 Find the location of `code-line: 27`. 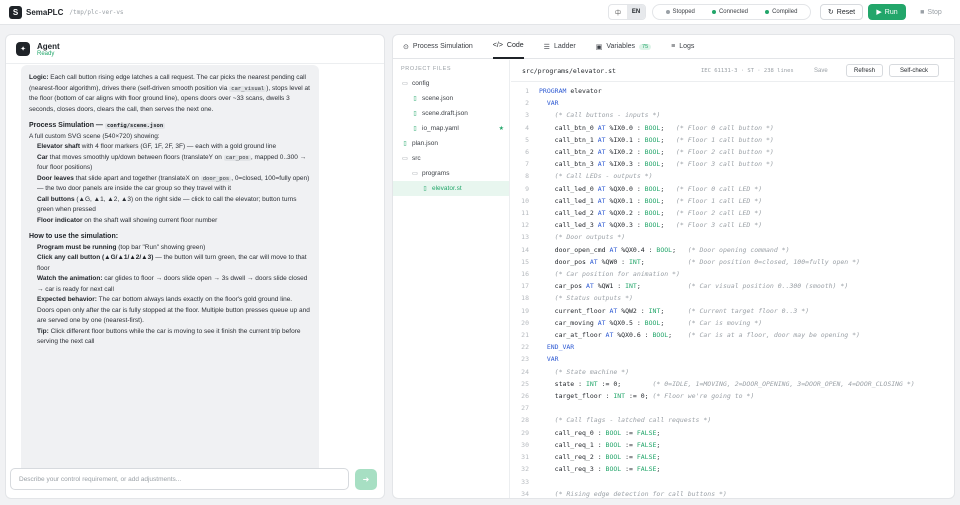

code-line: 27 is located at coordinates (732, 408).